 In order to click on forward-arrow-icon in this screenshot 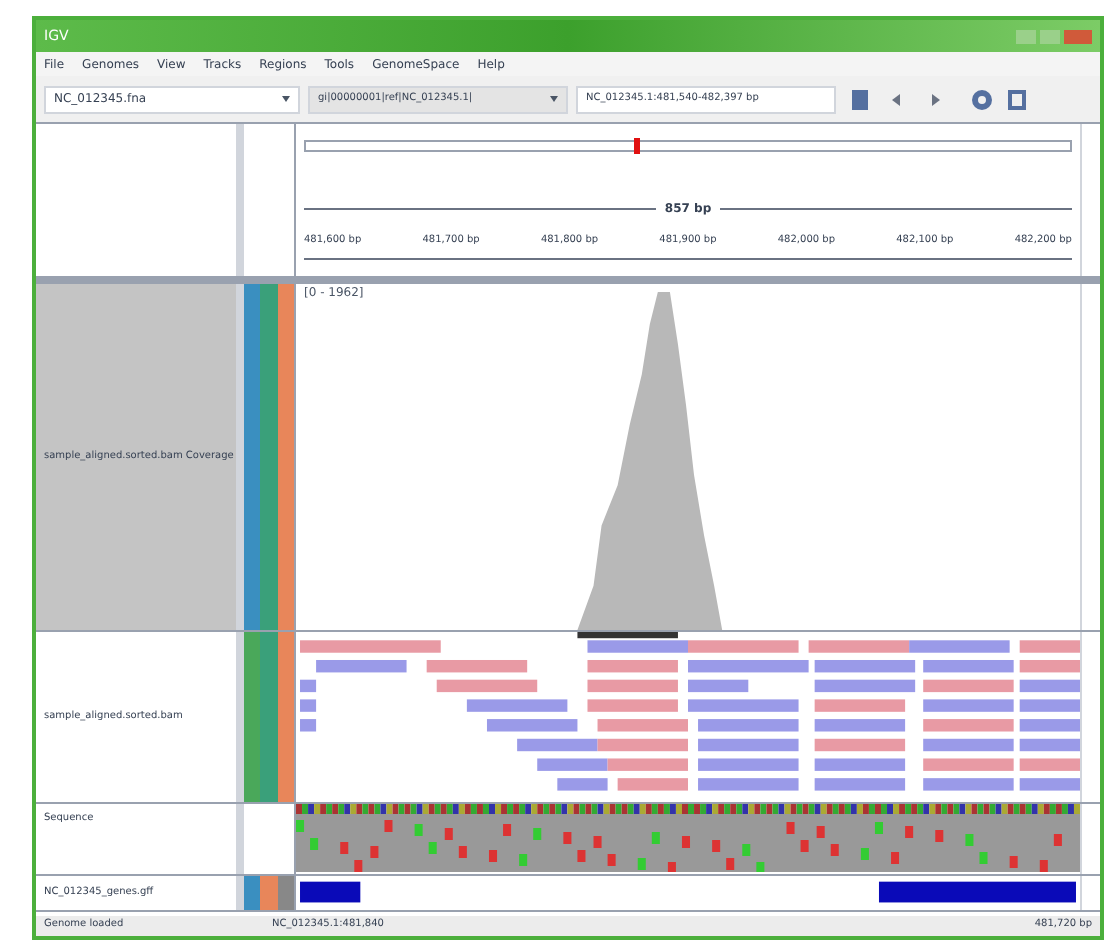, I will do `click(936, 99)`.